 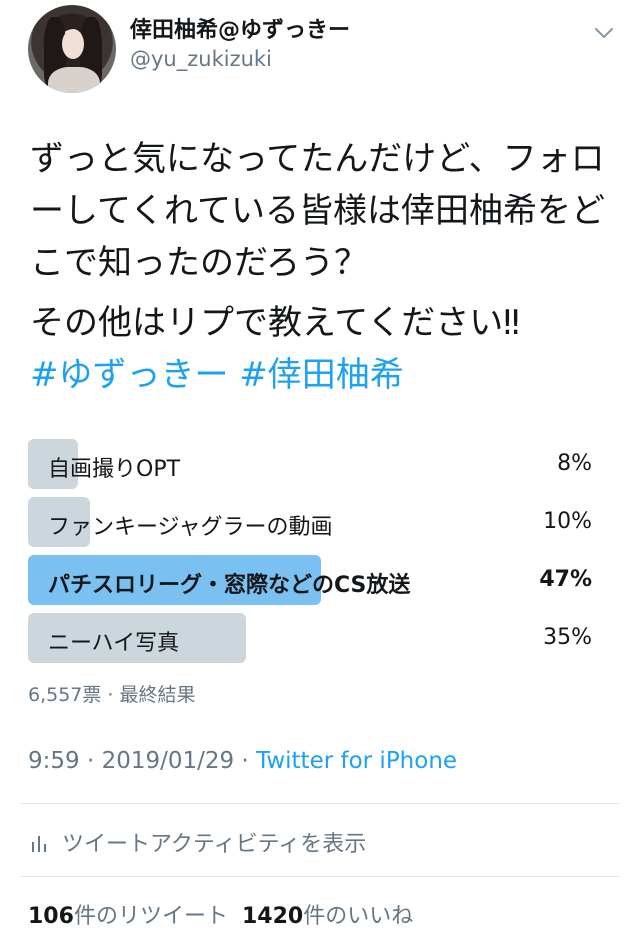 What do you see at coordinates (39, 844) in the screenshot?
I see `bar-chart-icon` at bounding box center [39, 844].